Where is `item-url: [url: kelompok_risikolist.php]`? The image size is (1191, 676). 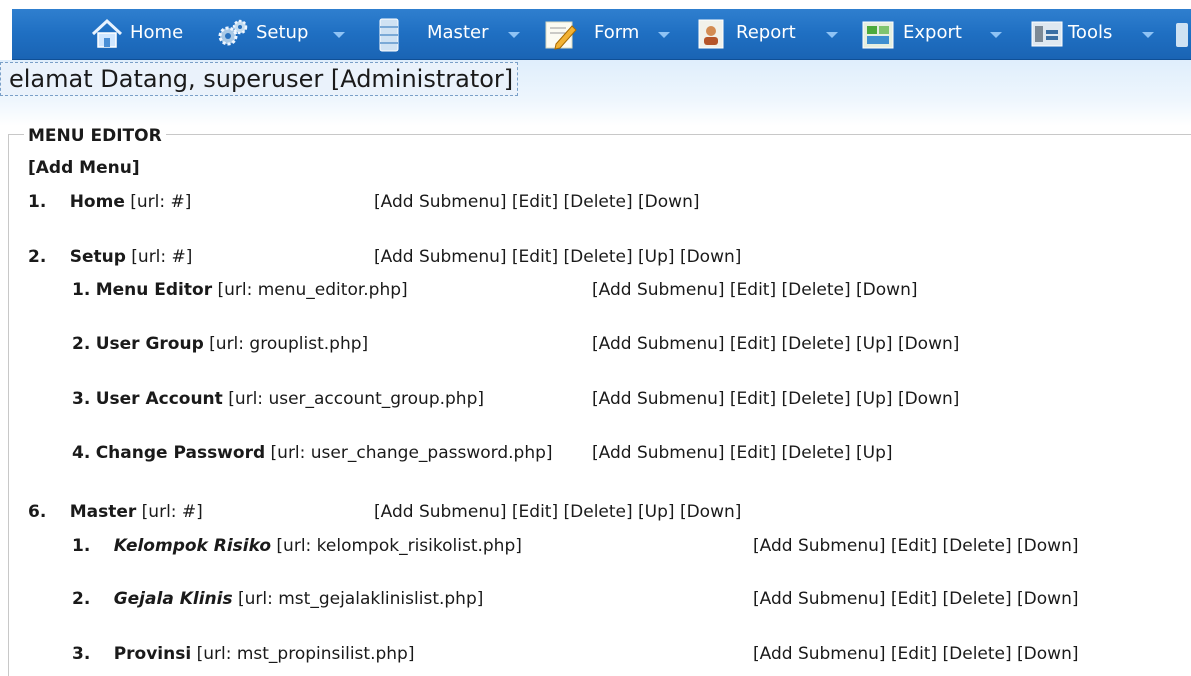
item-url: [url: kelompok_risikolist.php] is located at coordinates (399, 546).